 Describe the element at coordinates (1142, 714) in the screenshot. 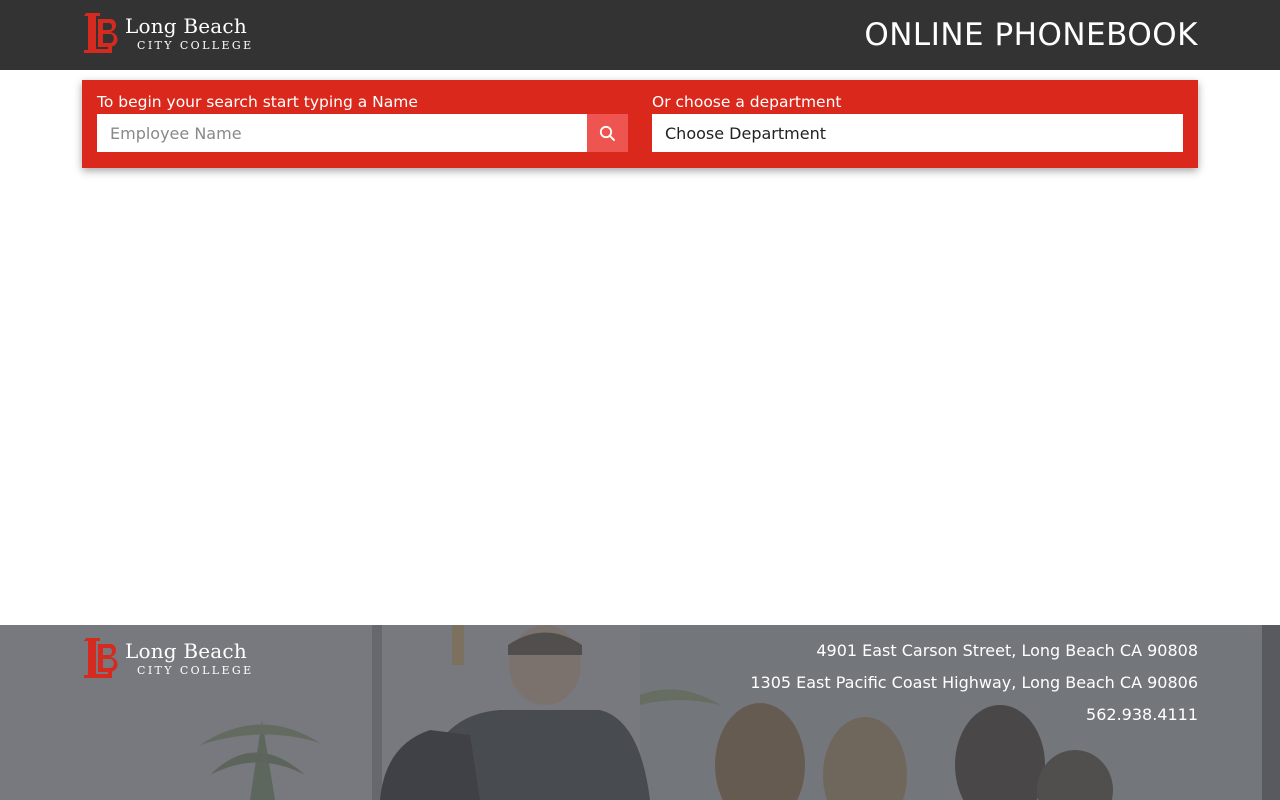

I see `footer-phone: 562.938.4111` at that location.